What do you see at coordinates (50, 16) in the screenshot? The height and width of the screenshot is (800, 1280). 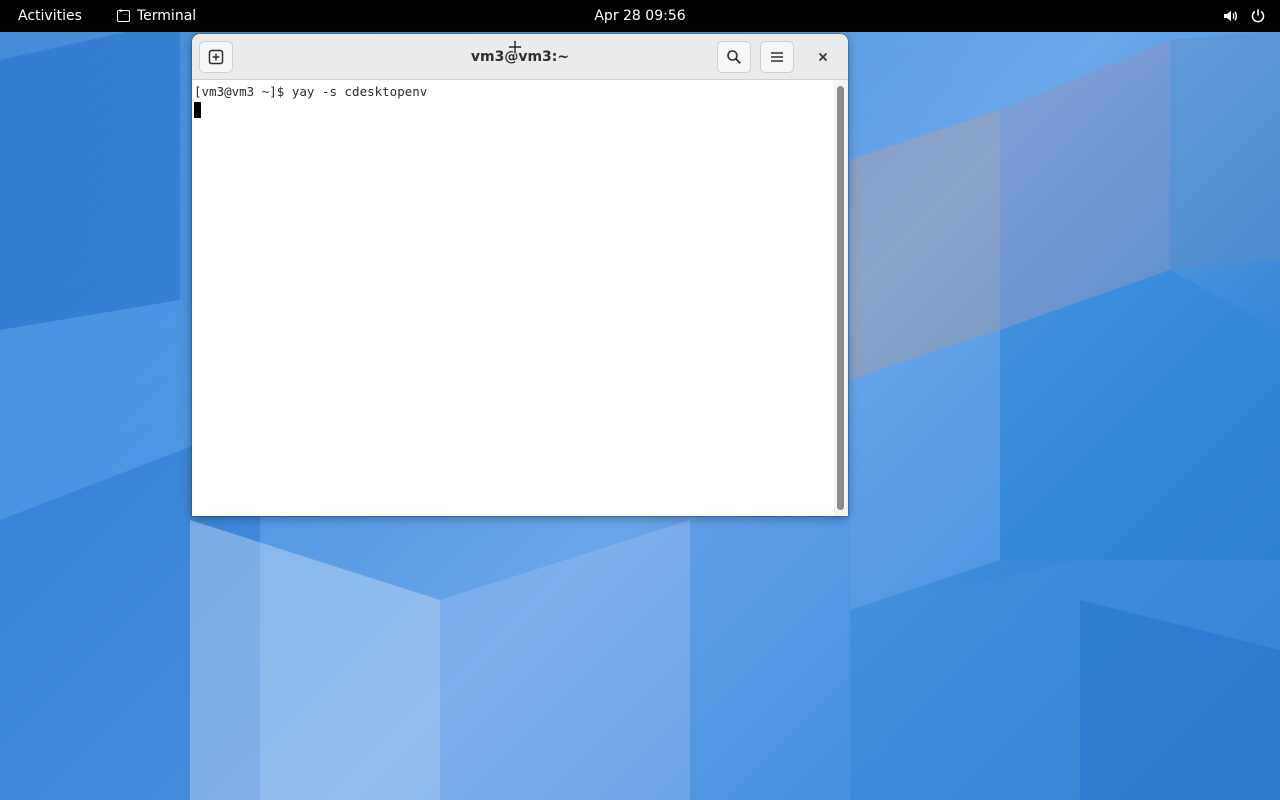 I see `activities-button: Activities` at bounding box center [50, 16].